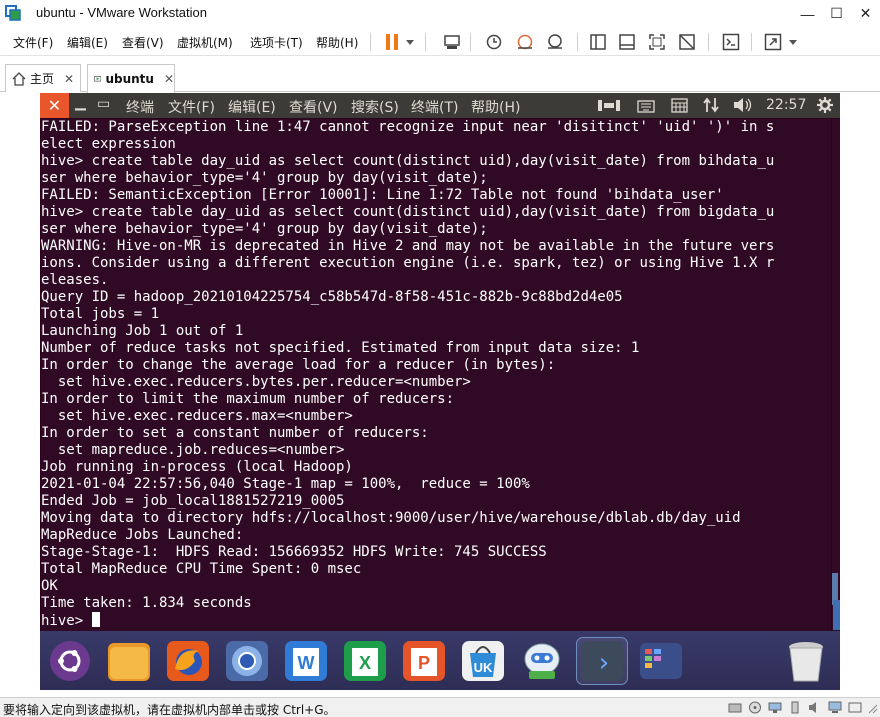 The image size is (880, 717). I want to click on sound-card-icon, so click(815, 707).